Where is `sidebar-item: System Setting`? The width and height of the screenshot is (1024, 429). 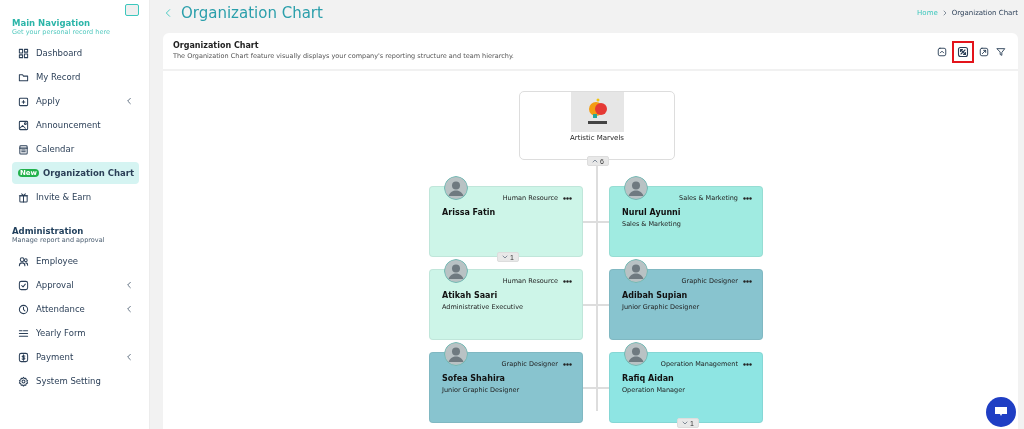
sidebar-item: System Setting is located at coordinates (75, 381).